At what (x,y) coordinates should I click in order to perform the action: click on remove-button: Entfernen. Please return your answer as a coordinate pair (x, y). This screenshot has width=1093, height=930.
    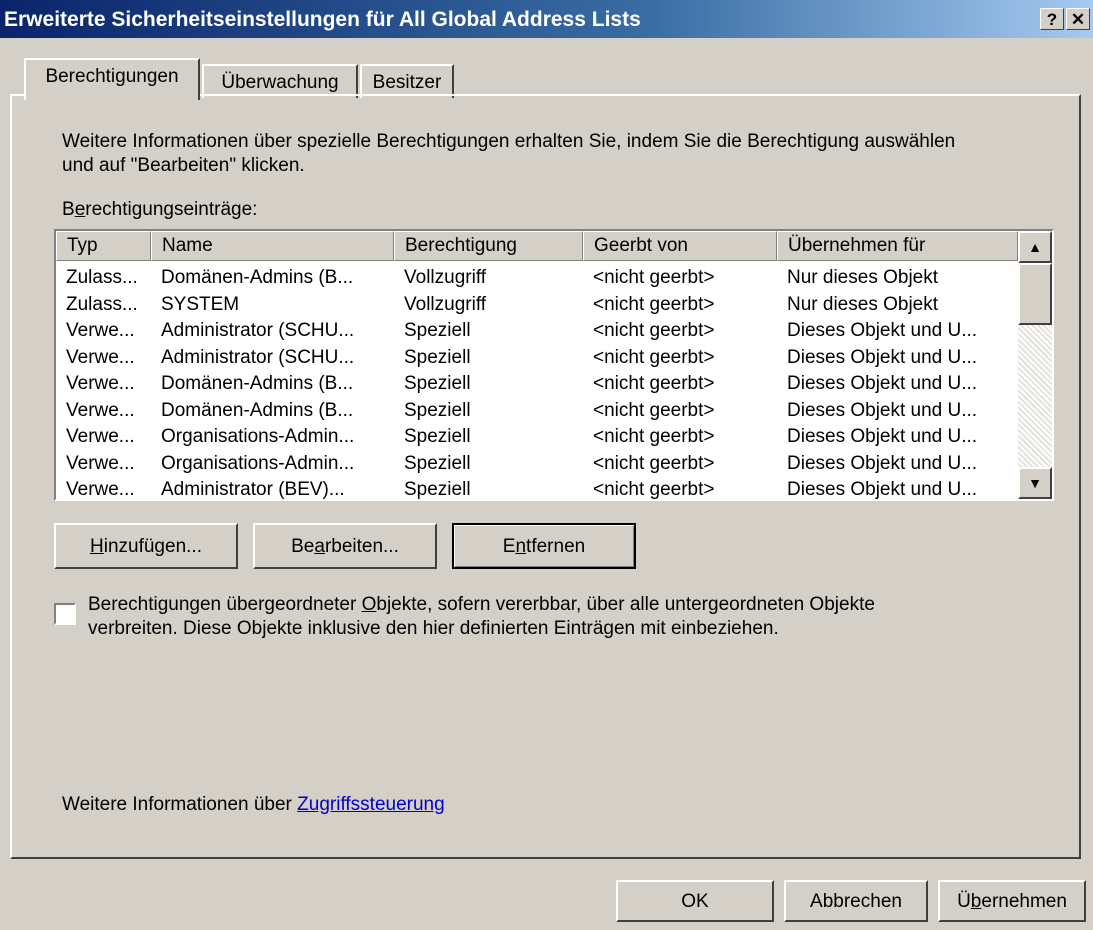
    Looking at the image, I should click on (544, 546).